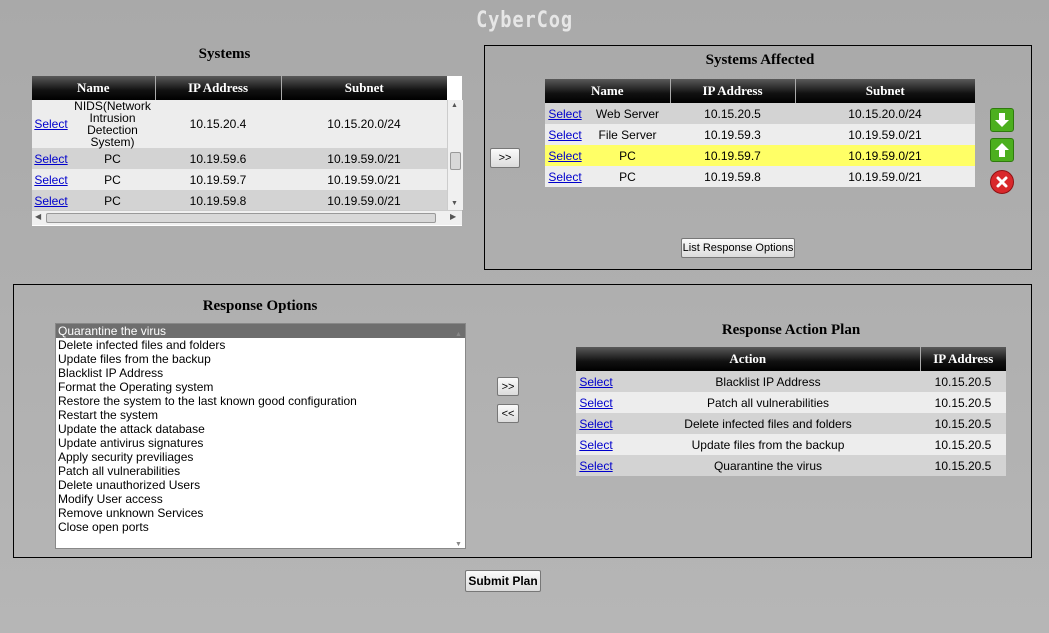 The image size is (1049, 633). What do you see at coordinates (218, 200) in the screenshot?
I see `system-ip: 10.19.59.8` at bounding box center [218, 200].